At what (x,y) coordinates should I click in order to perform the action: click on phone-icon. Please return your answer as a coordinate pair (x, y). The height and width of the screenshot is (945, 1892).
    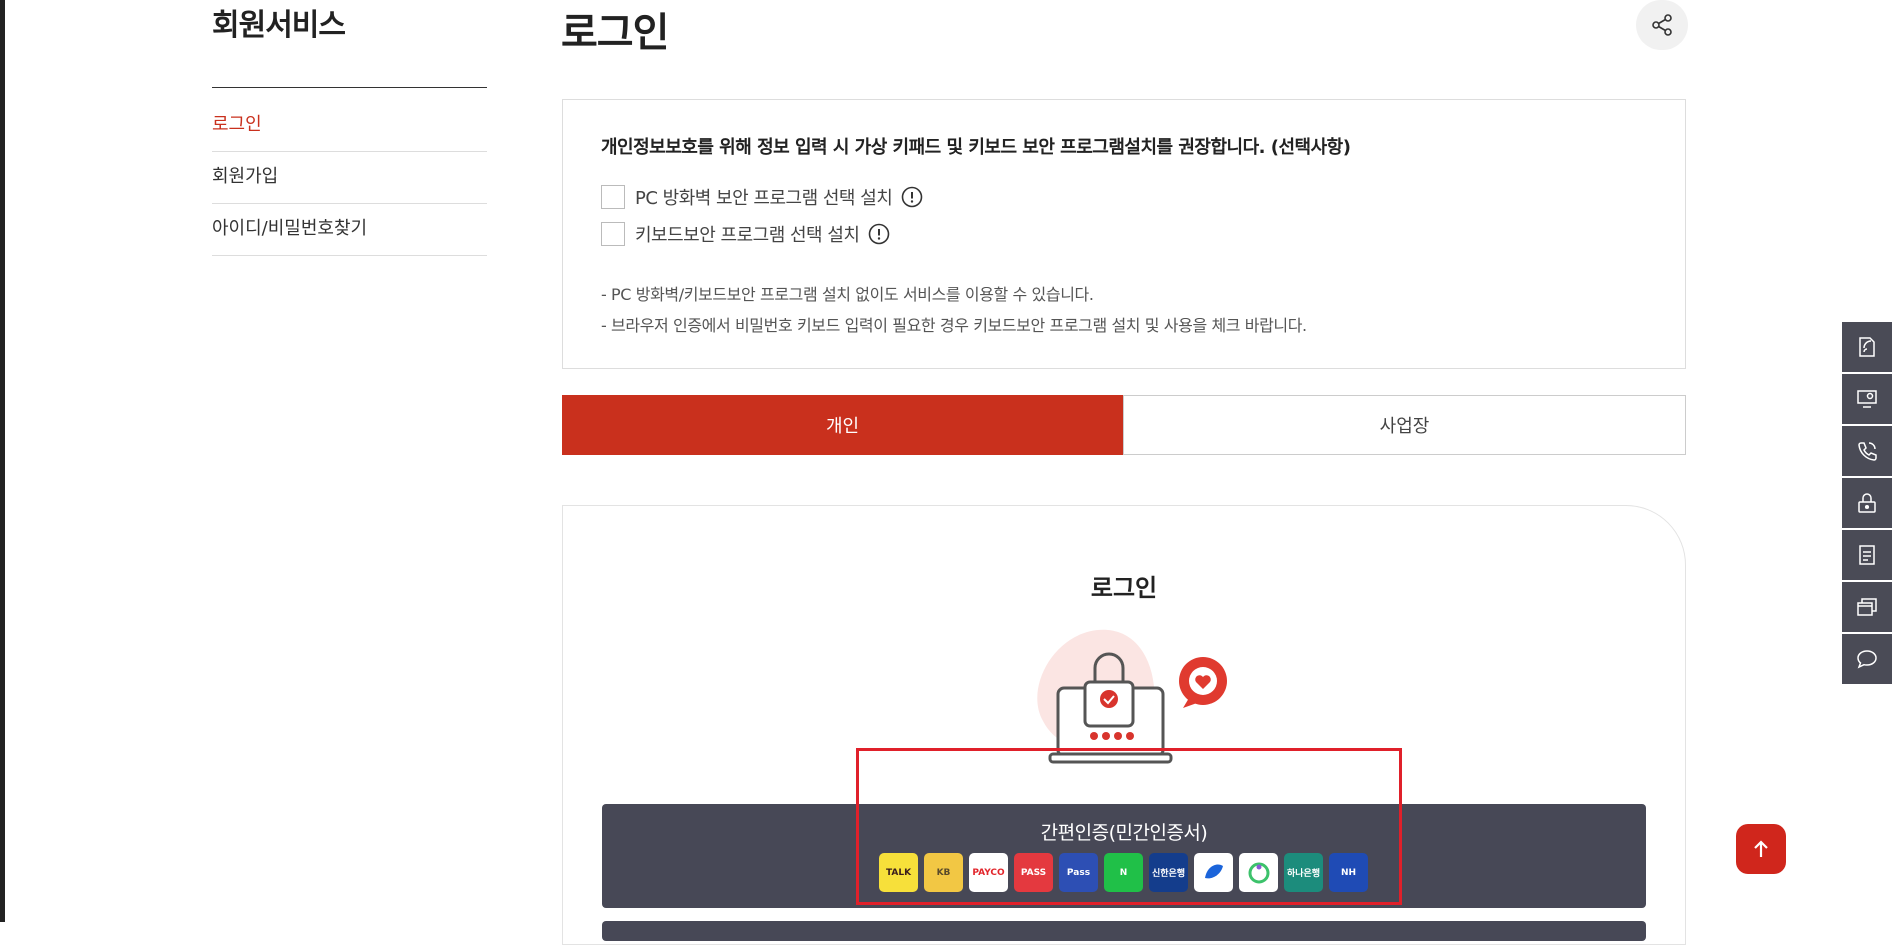
    Looking at the image, I should click on (1867, 451).